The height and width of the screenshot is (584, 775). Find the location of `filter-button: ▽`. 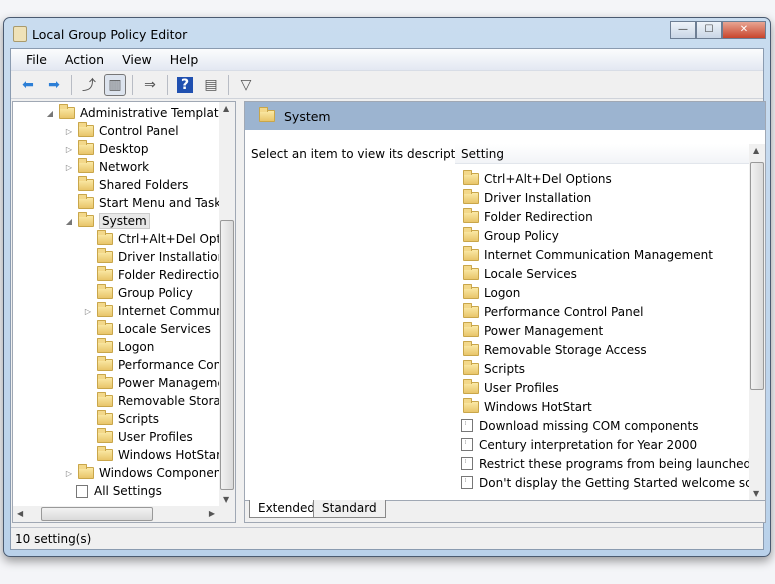

filter-button: ▽ is located at coordinates (246, 85).